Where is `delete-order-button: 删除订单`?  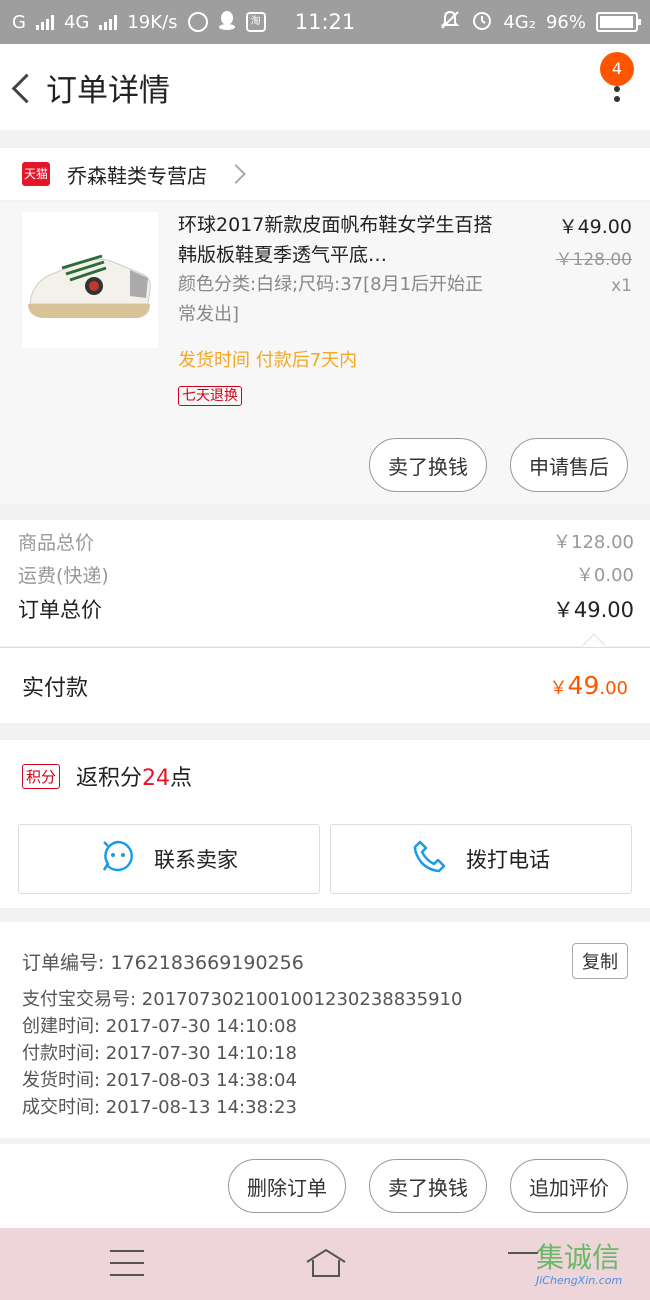
delete-order-button: 删除订单 is located at coordinates (287, 1186).